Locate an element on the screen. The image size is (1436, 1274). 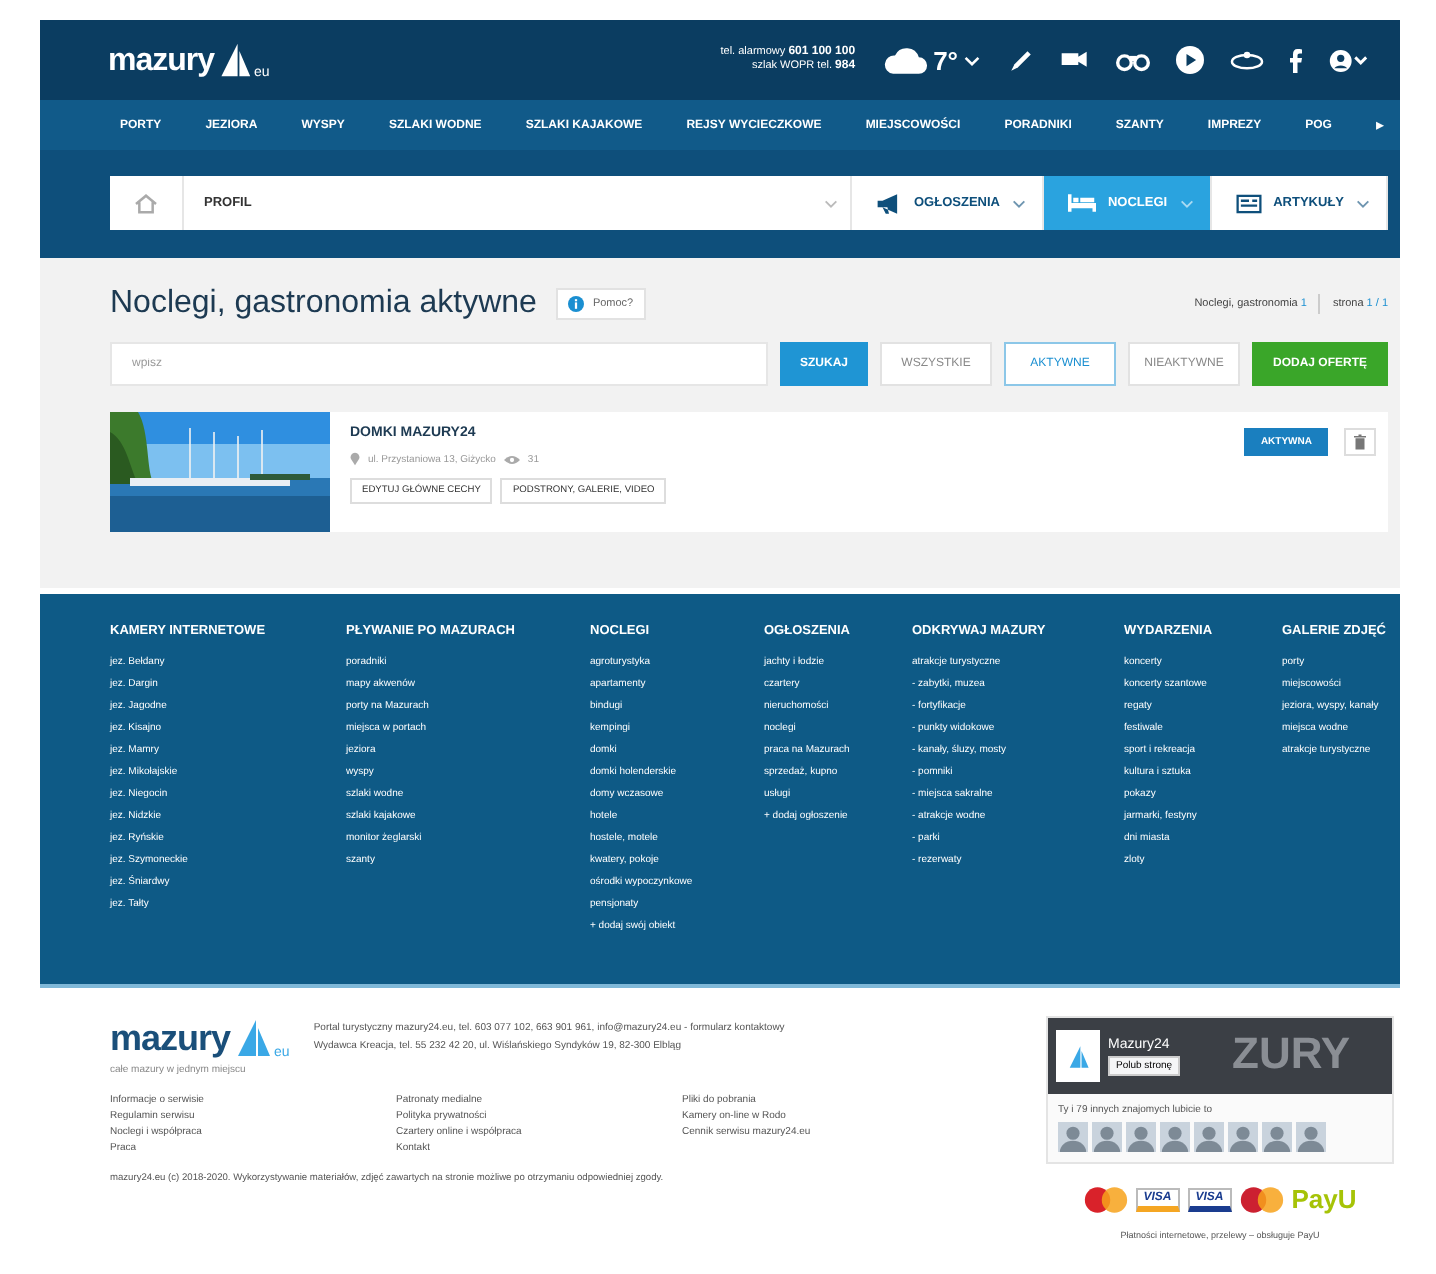
delete-button is located at coordinates (1360, 442).